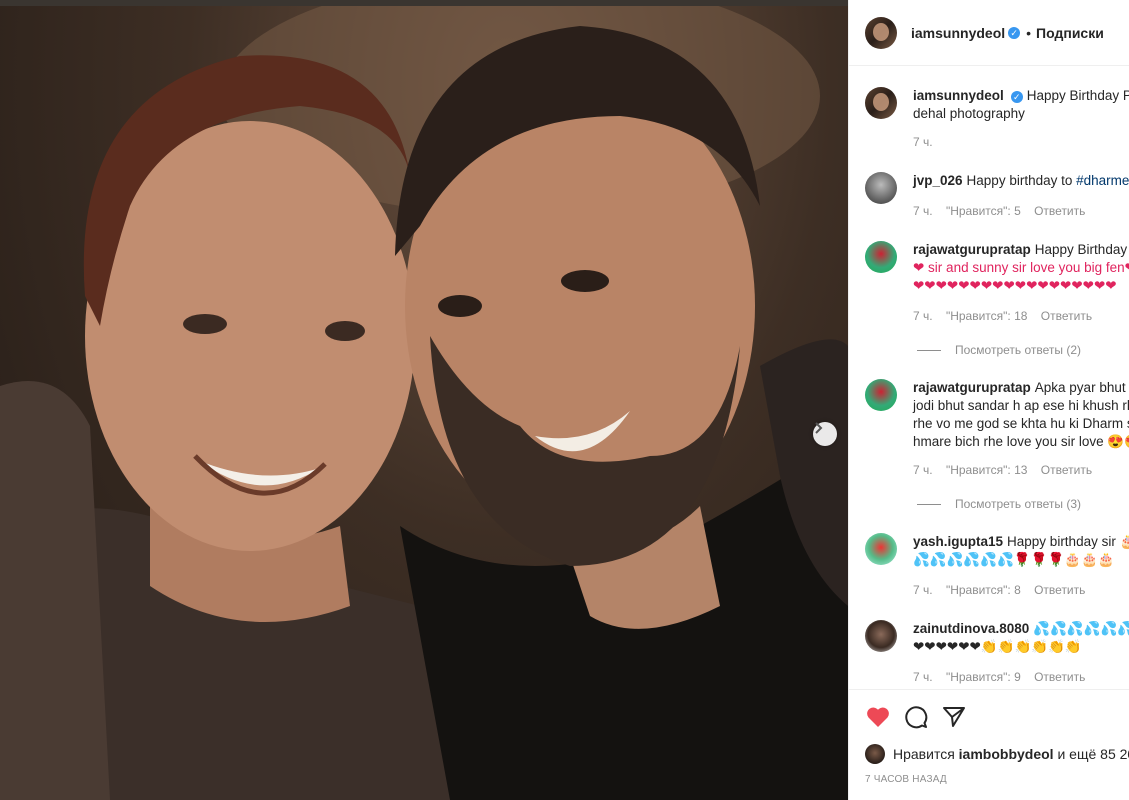 The image size is (1129, 800). I want to click on share-button, so click(954, 717).